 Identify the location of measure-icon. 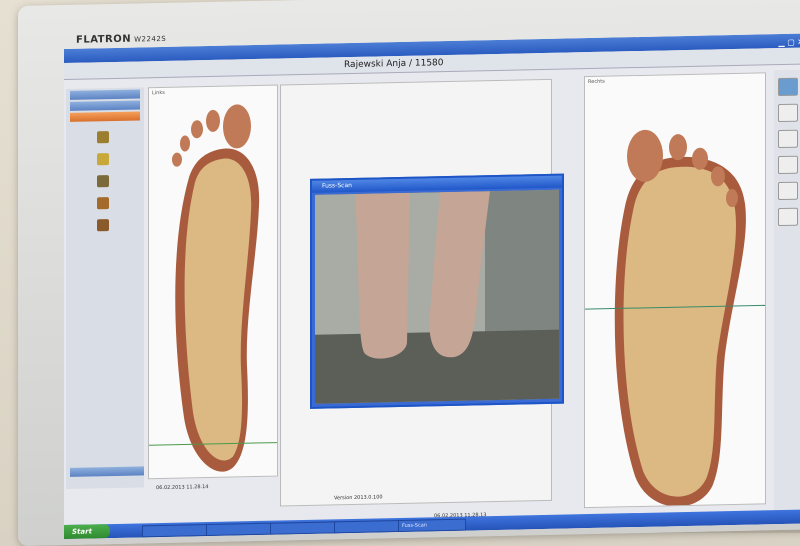
(788, 165).